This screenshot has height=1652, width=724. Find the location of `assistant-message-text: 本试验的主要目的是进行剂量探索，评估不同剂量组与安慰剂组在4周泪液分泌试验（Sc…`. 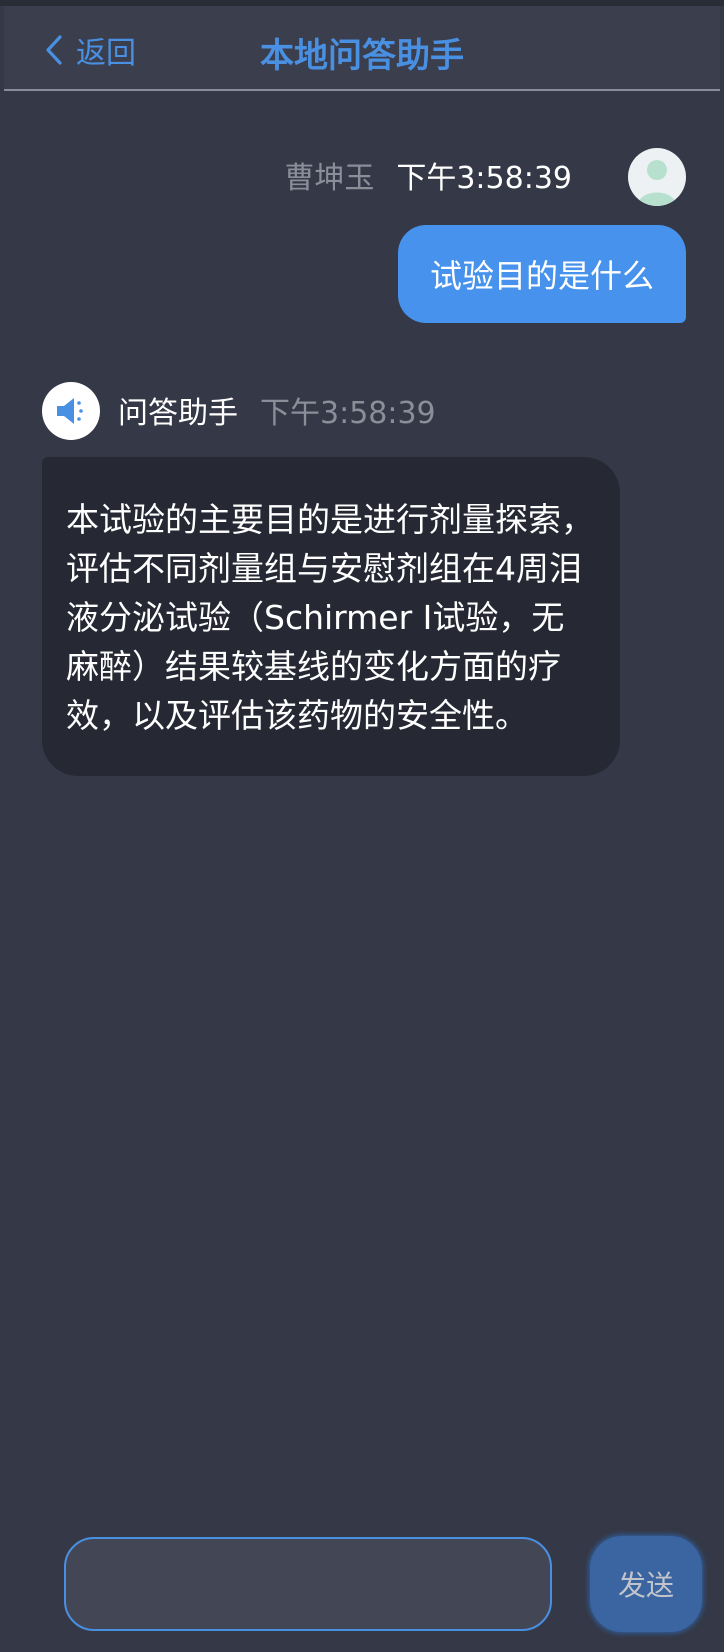

assistant-message-text: 本试验的主要目的是进行剂量探索，评估不同剂量组与安慰剂组在4周泪液分泌试验（Sc… is located at coordinates (330, 617).